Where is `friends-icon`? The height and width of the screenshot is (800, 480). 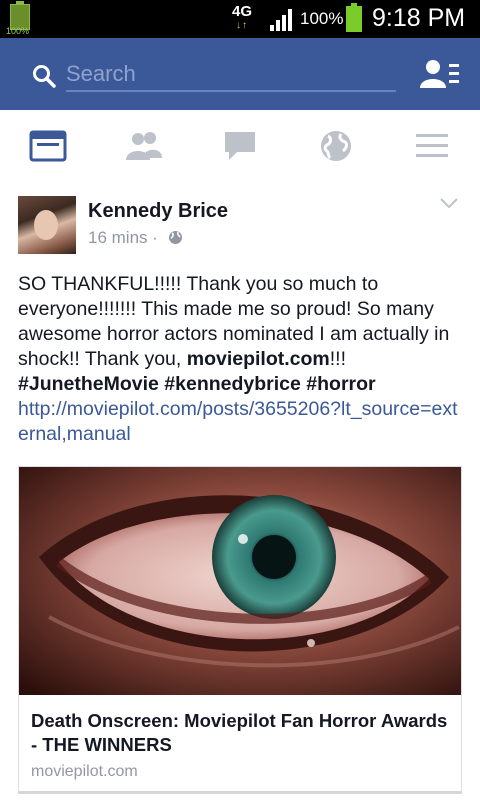 friends-icon is located at coordinates (144, 146).